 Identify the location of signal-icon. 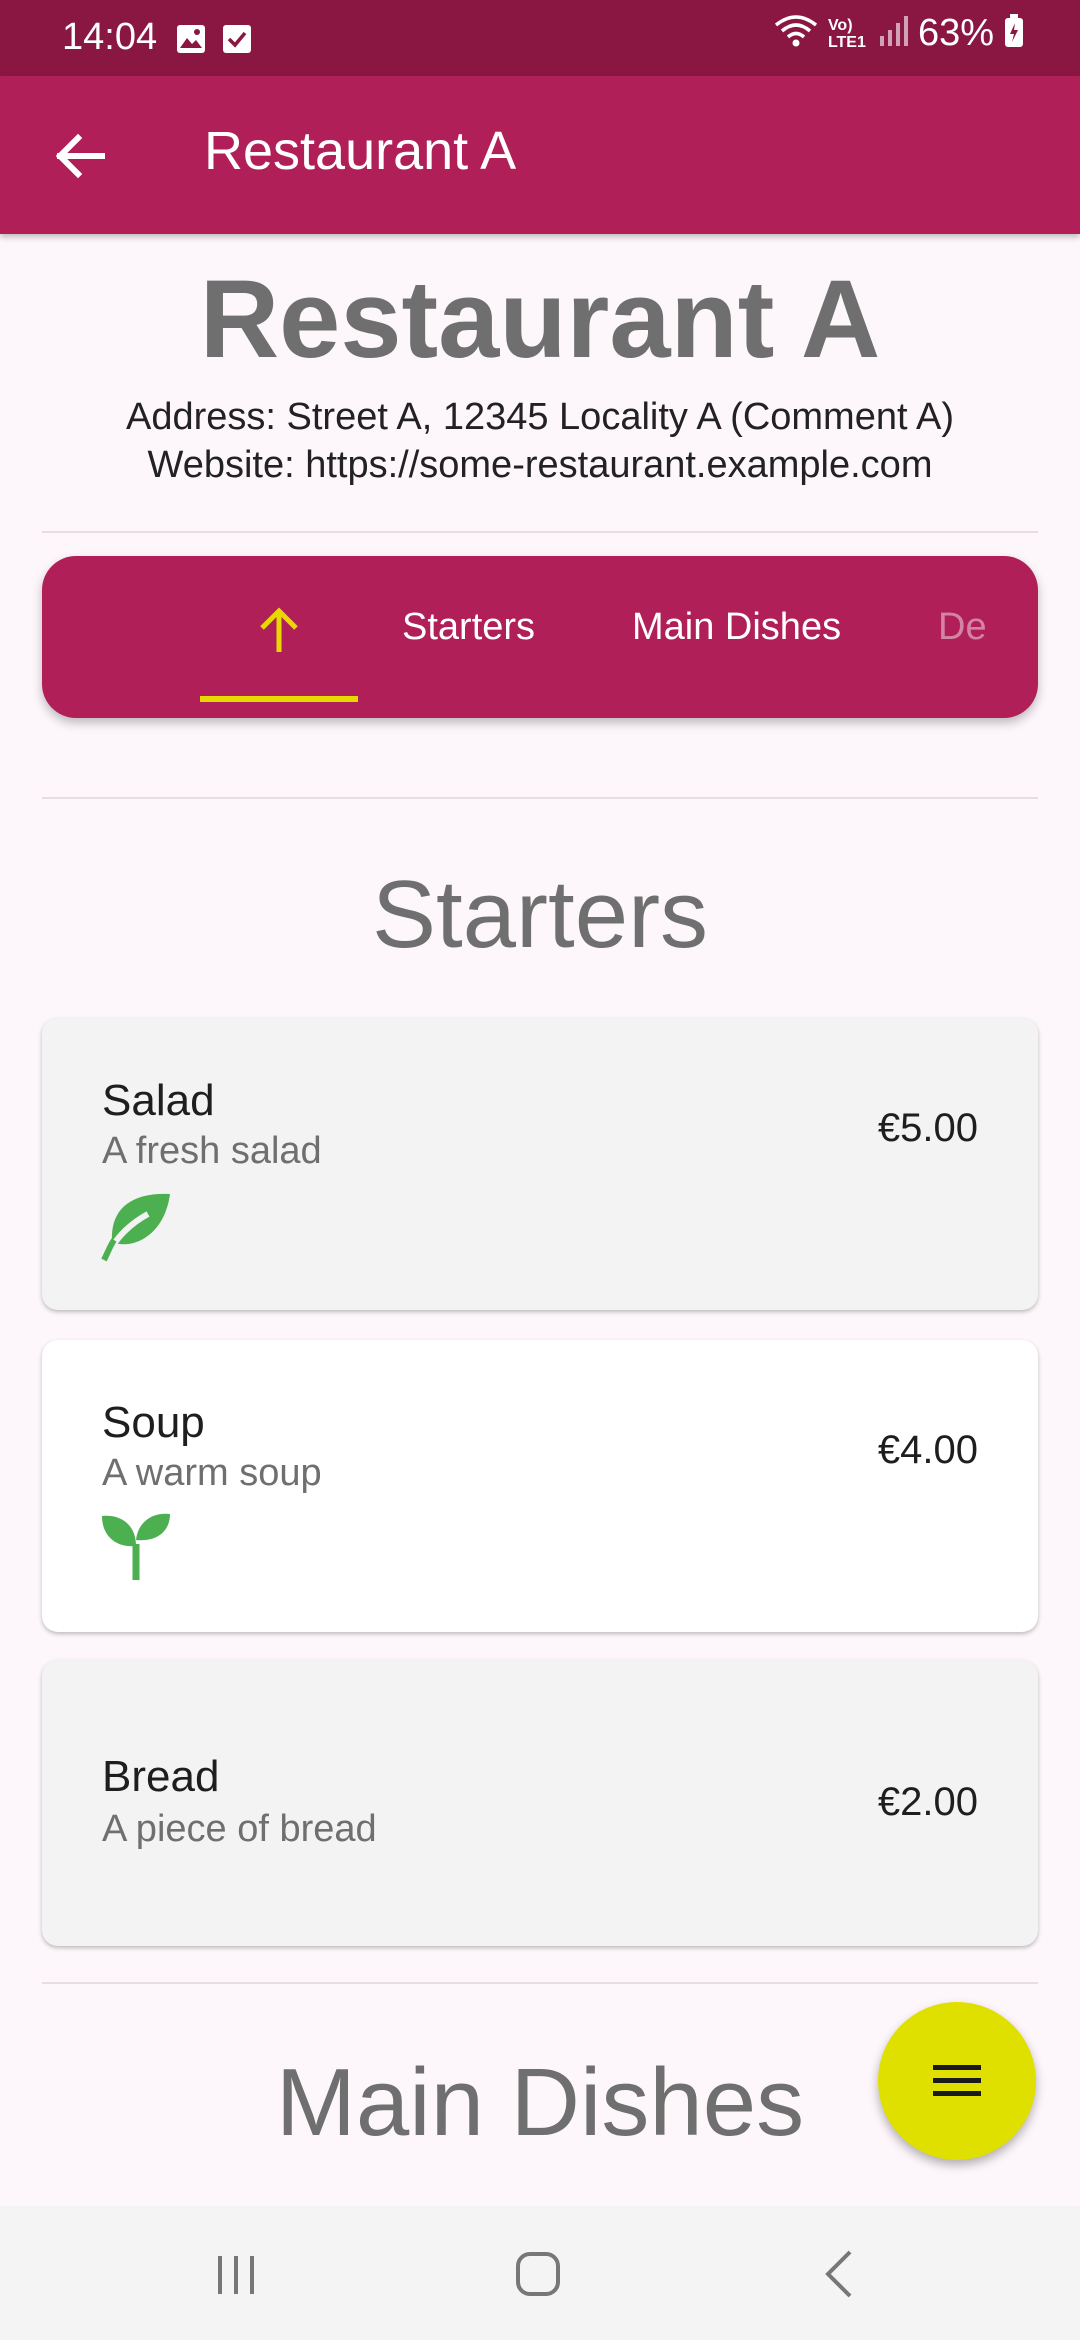
(893, 33).